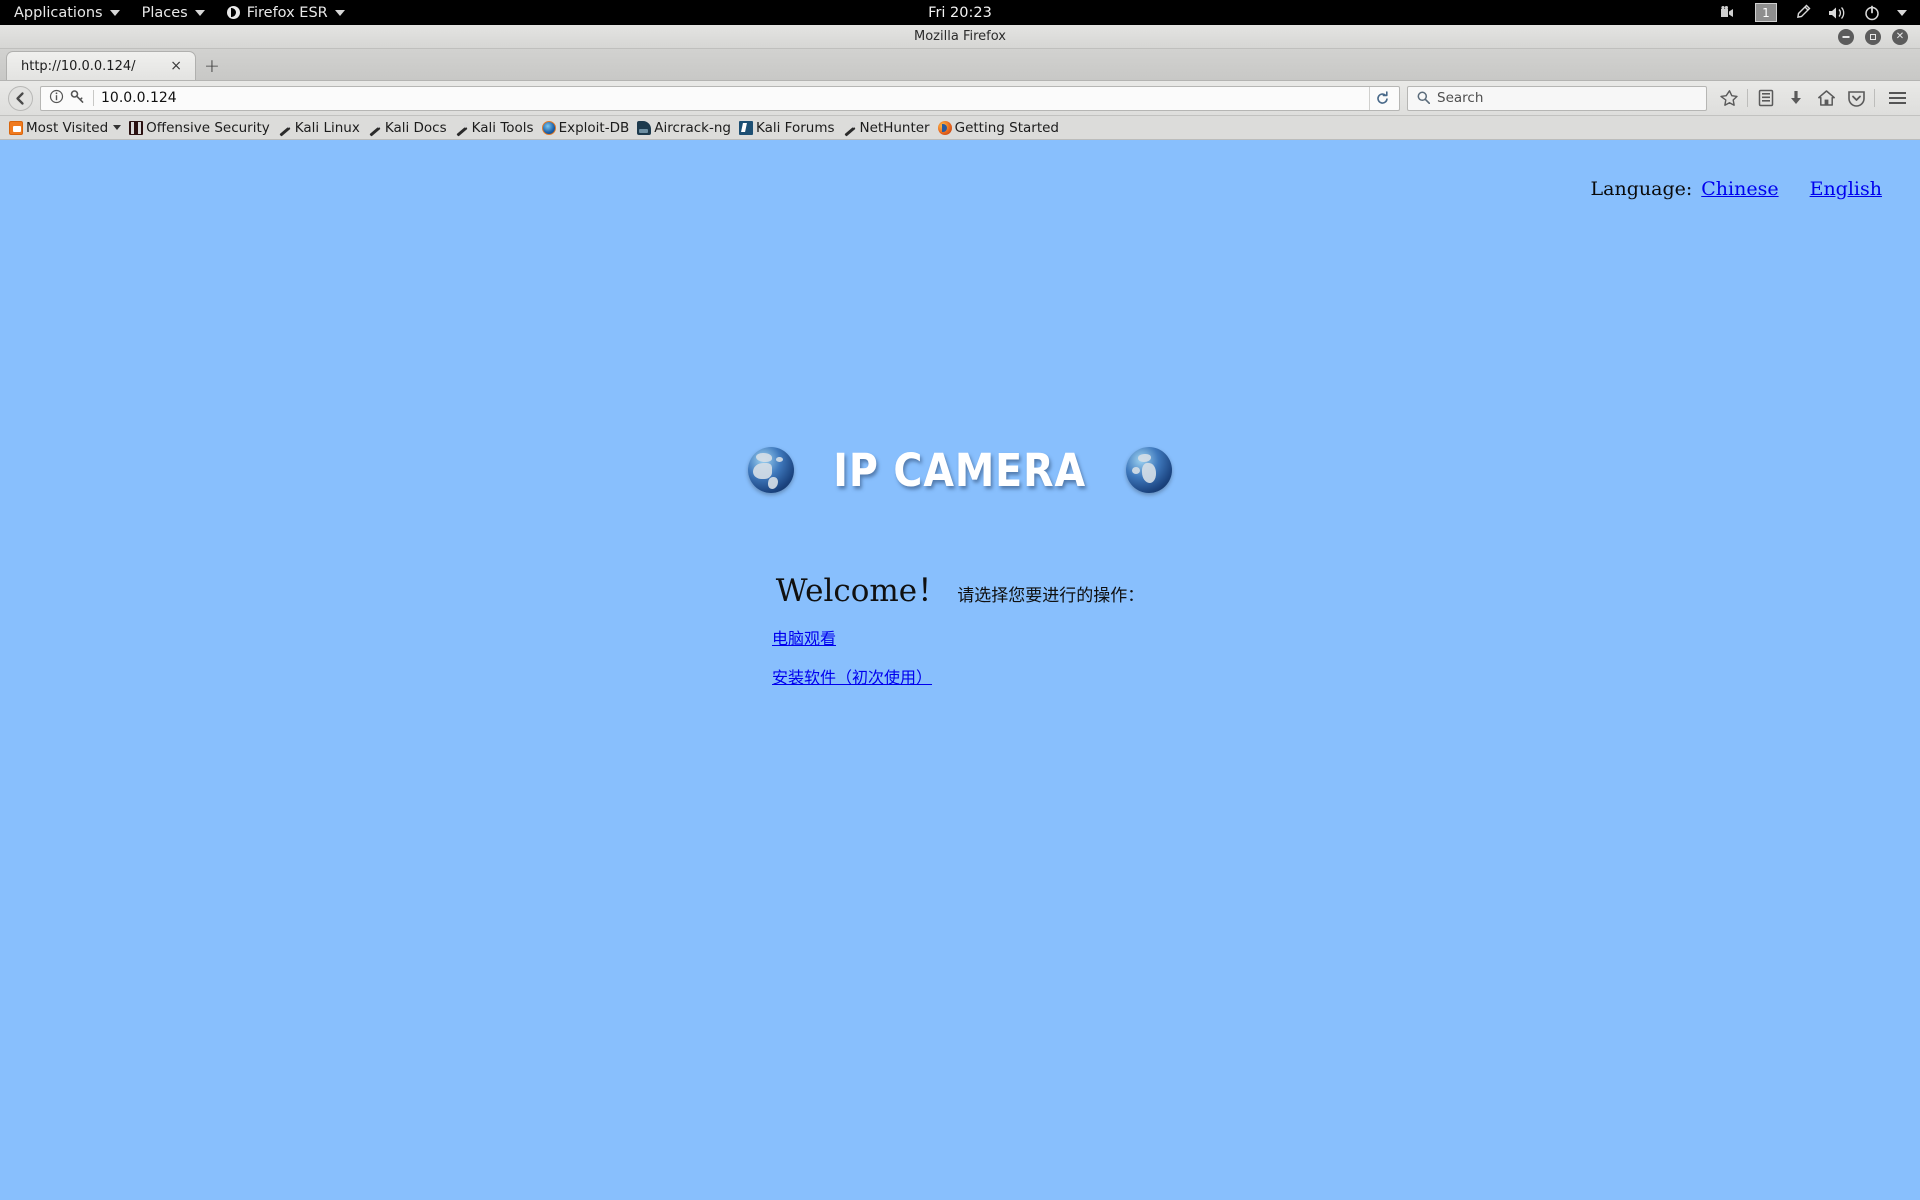  I want to click on url-bar: 10.0.0.124, so click(720, 98).